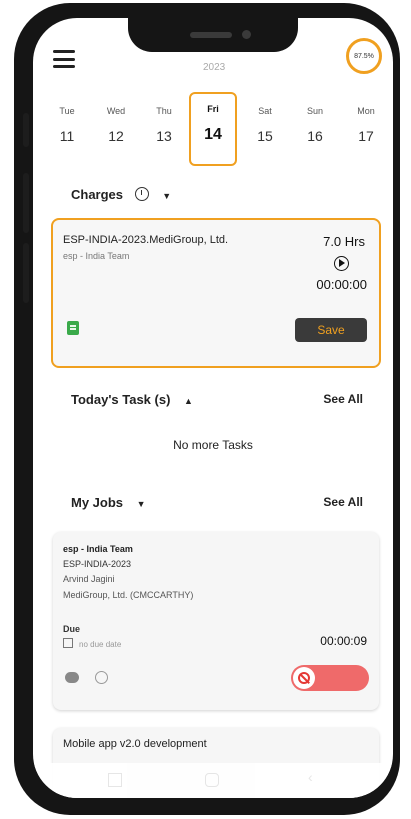 The image size is (411, 819). I want to click on charge-hours: 7.0 Hrs, so click(344, 241).